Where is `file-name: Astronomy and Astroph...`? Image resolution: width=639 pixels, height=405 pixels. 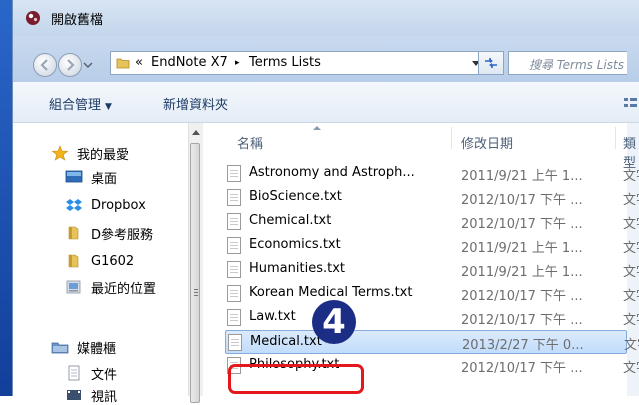 file-name: Astronomy and Astroph... is located at coordinates (332, 172).